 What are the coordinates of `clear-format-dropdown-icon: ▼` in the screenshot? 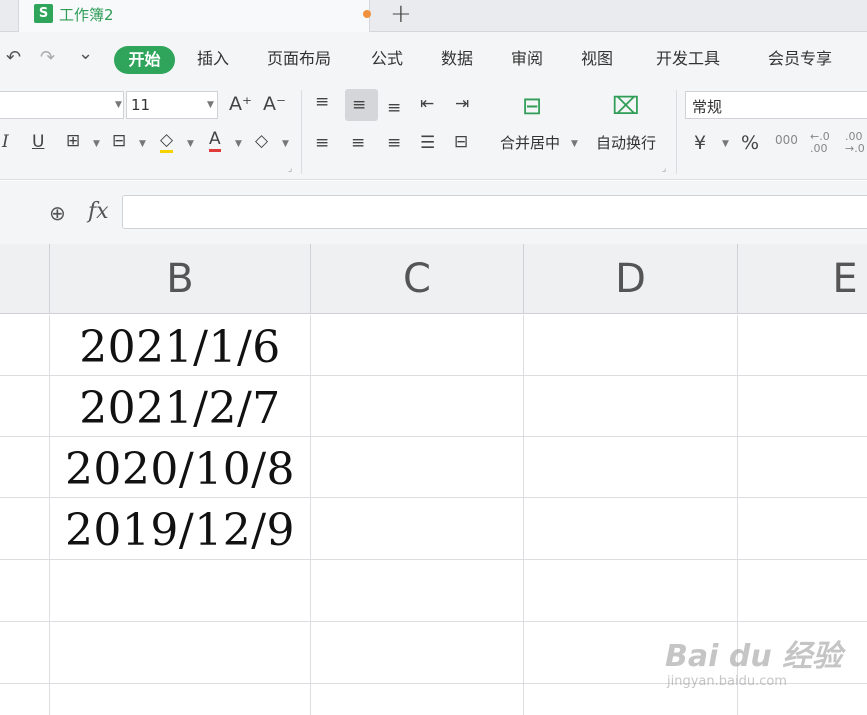 It's located at (285, 144).